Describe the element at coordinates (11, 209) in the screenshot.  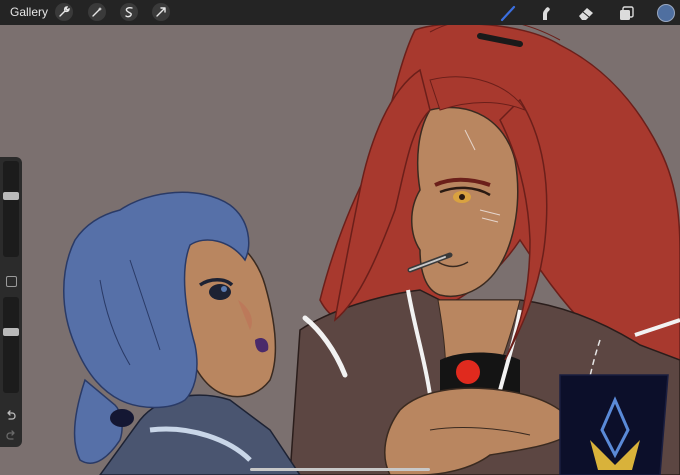
I see `brush-size-slider` at that location.